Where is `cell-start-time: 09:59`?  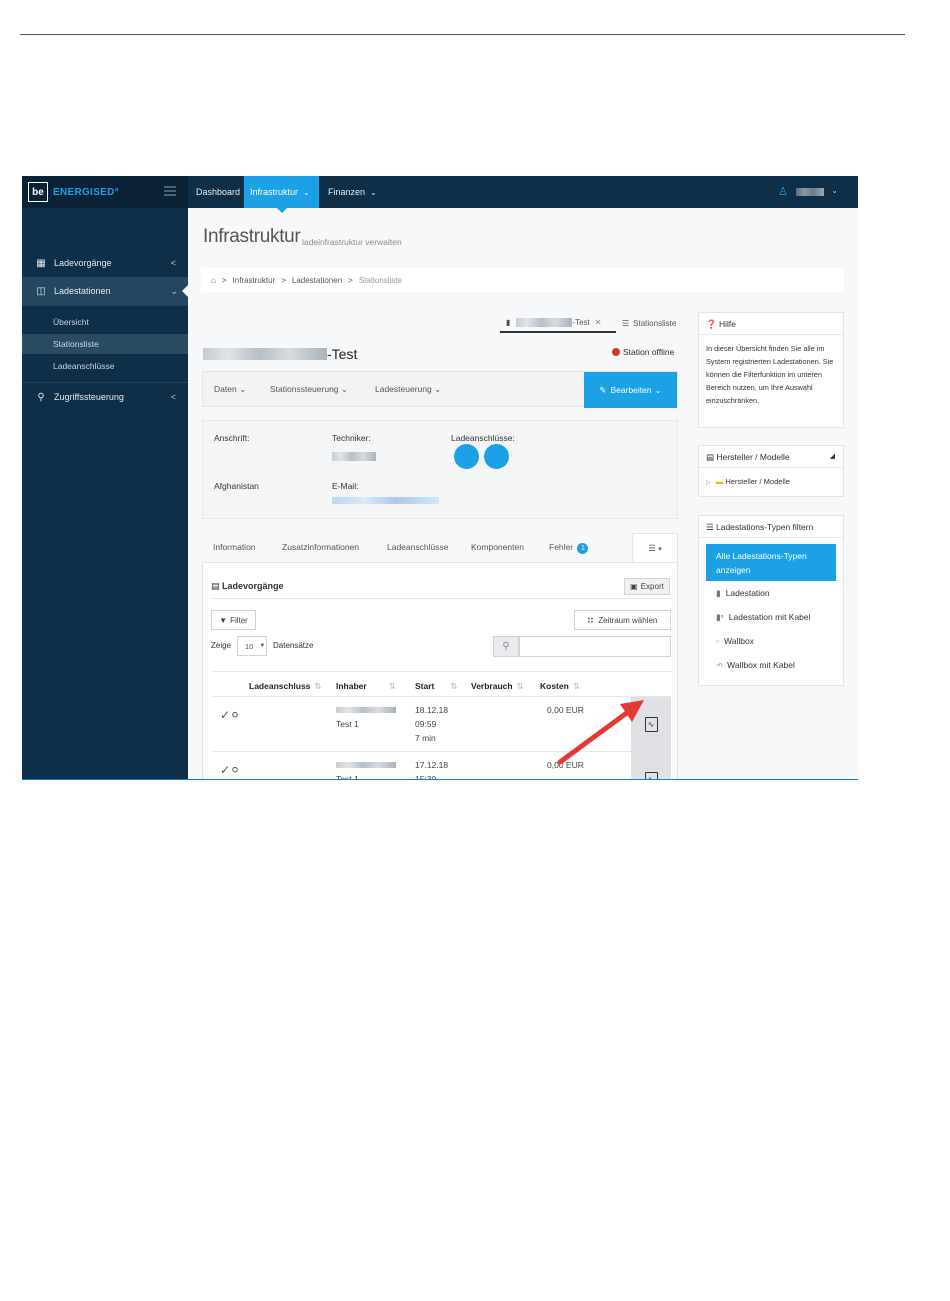 cell-start-time: 09:59 is located at coordinates (426, 724).